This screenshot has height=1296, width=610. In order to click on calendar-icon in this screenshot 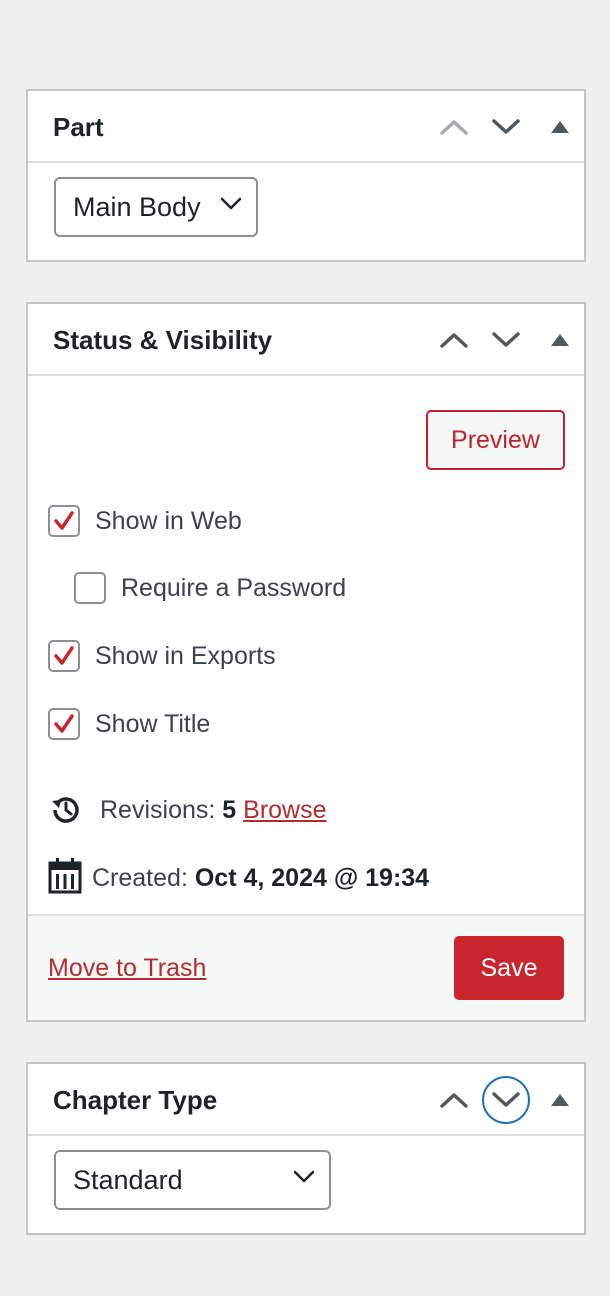, I will do `click(65, 876)`.